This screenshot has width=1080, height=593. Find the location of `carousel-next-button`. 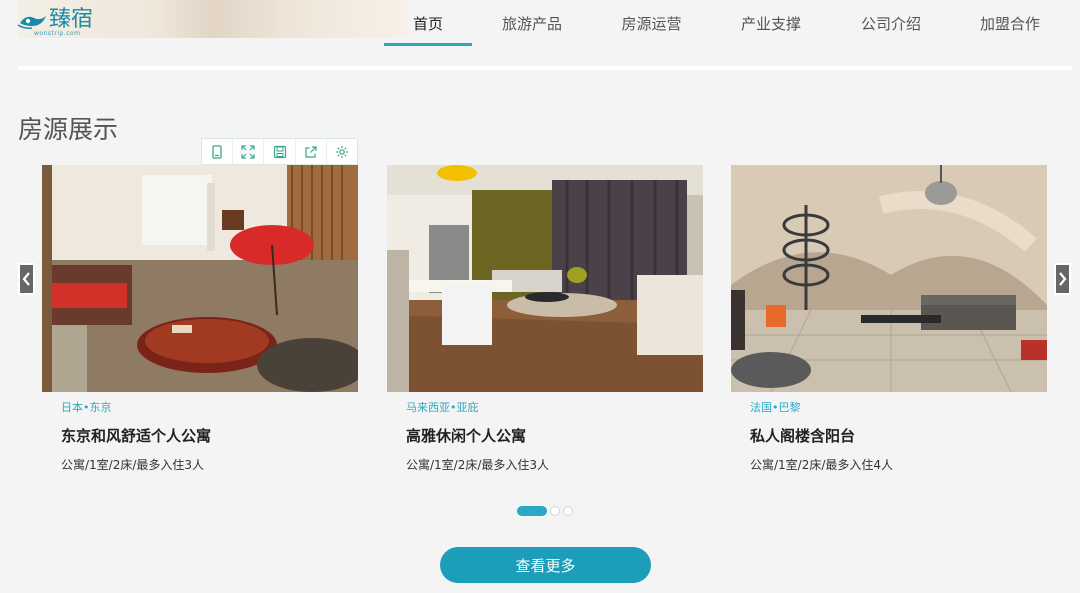

carousel-next-button is located at coordinates (1062, 279).